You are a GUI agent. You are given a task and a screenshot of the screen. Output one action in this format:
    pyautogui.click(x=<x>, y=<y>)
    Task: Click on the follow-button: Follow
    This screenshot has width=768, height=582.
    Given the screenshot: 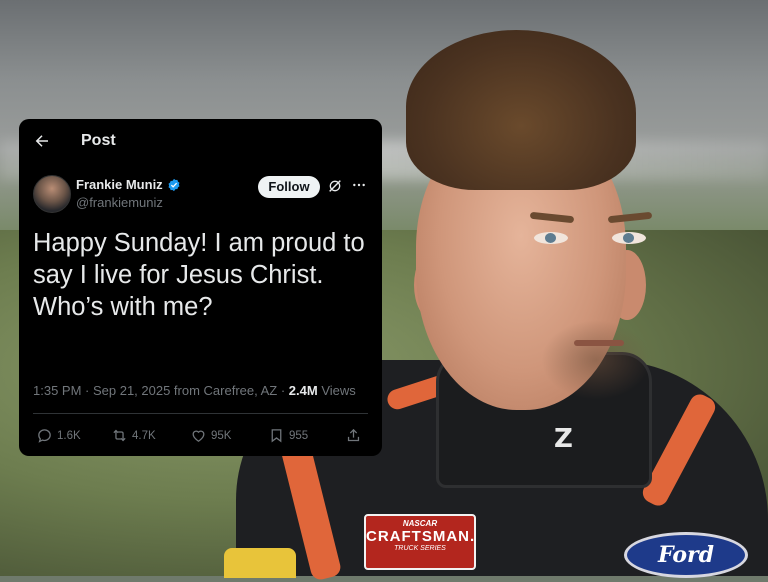 What is the action you would take?
    pyautogui.click(x=289, y=187)
    